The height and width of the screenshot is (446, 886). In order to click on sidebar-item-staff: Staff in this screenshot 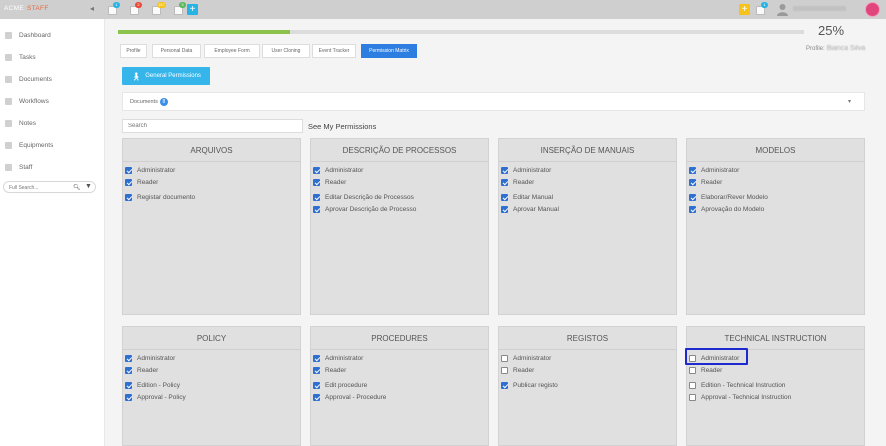, I will do `click(18, 167)`.